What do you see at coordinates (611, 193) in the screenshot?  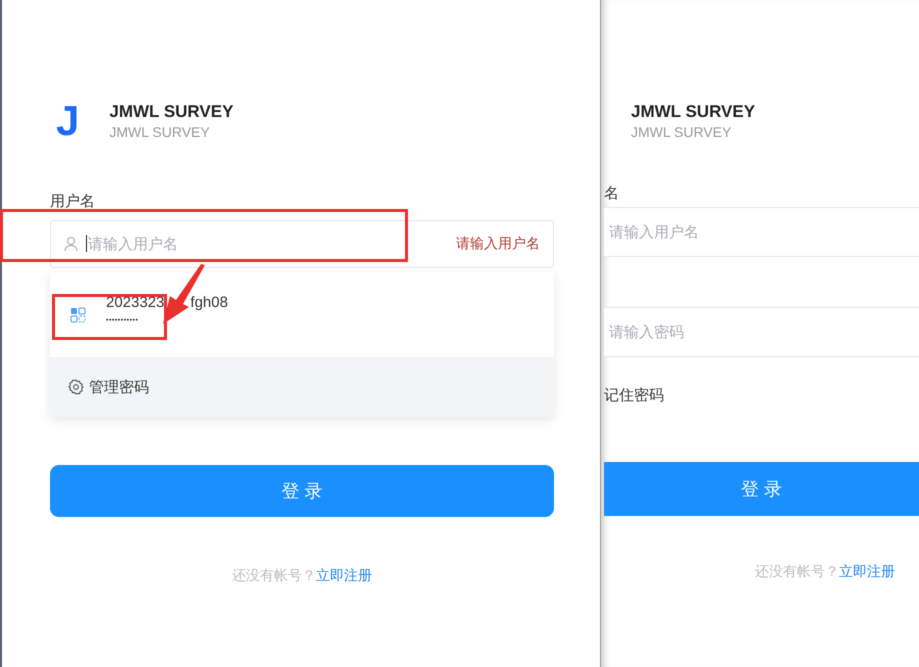 I see `field-label: 名` at bounding box center [611, 193].